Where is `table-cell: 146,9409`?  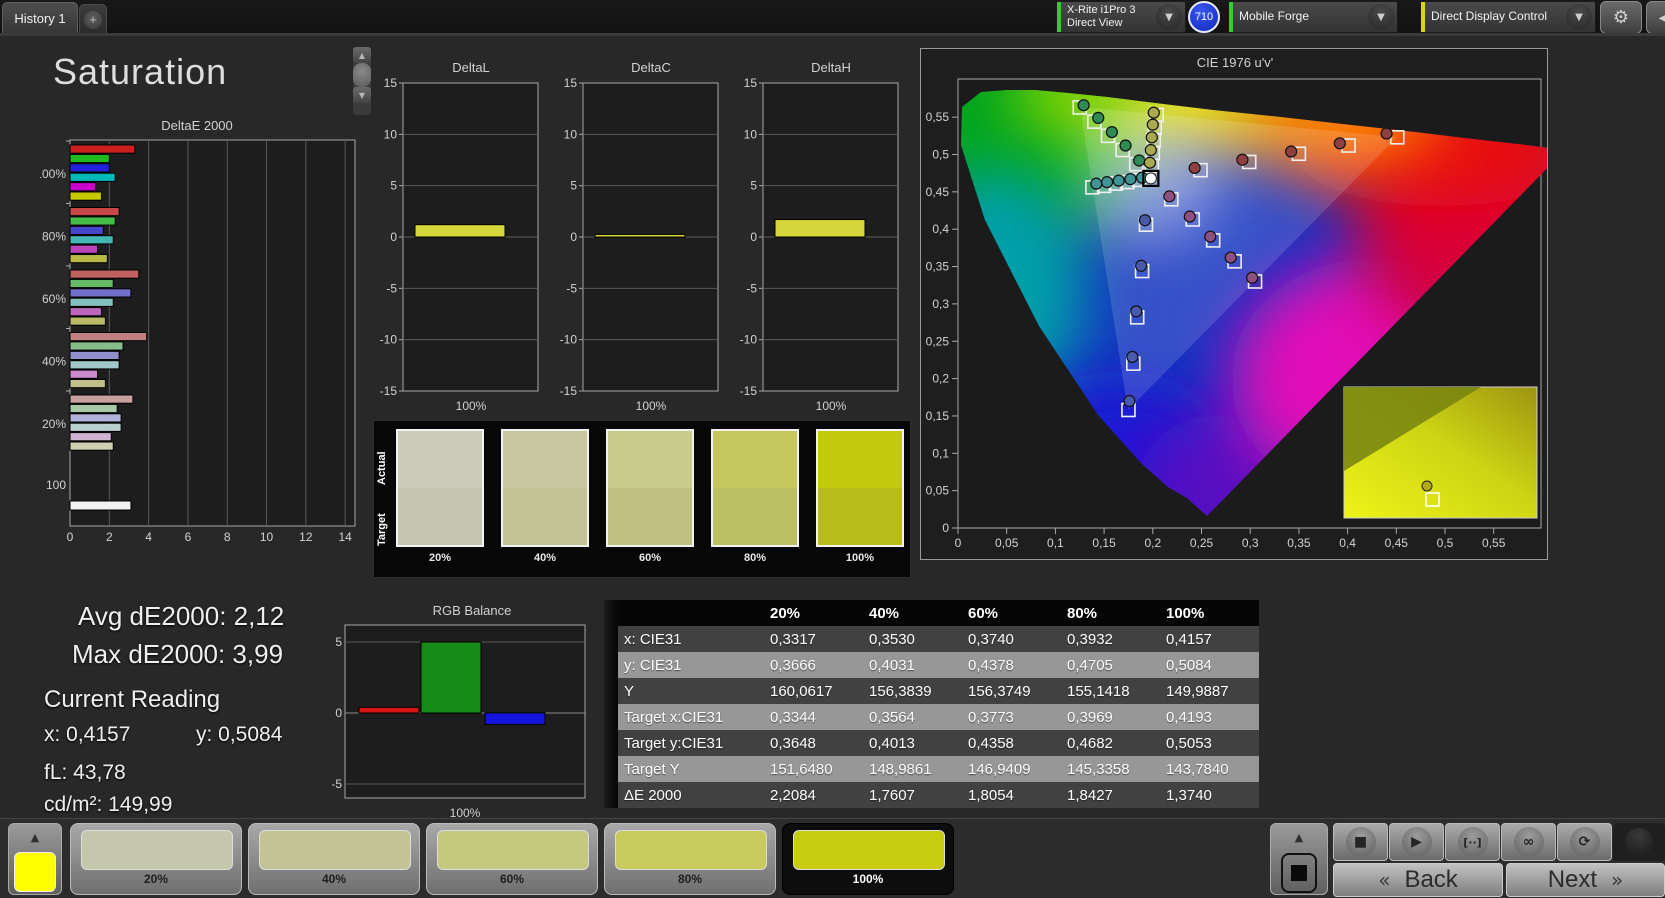
table-cell: 146,9409 is located at coordinates (1011, 769).